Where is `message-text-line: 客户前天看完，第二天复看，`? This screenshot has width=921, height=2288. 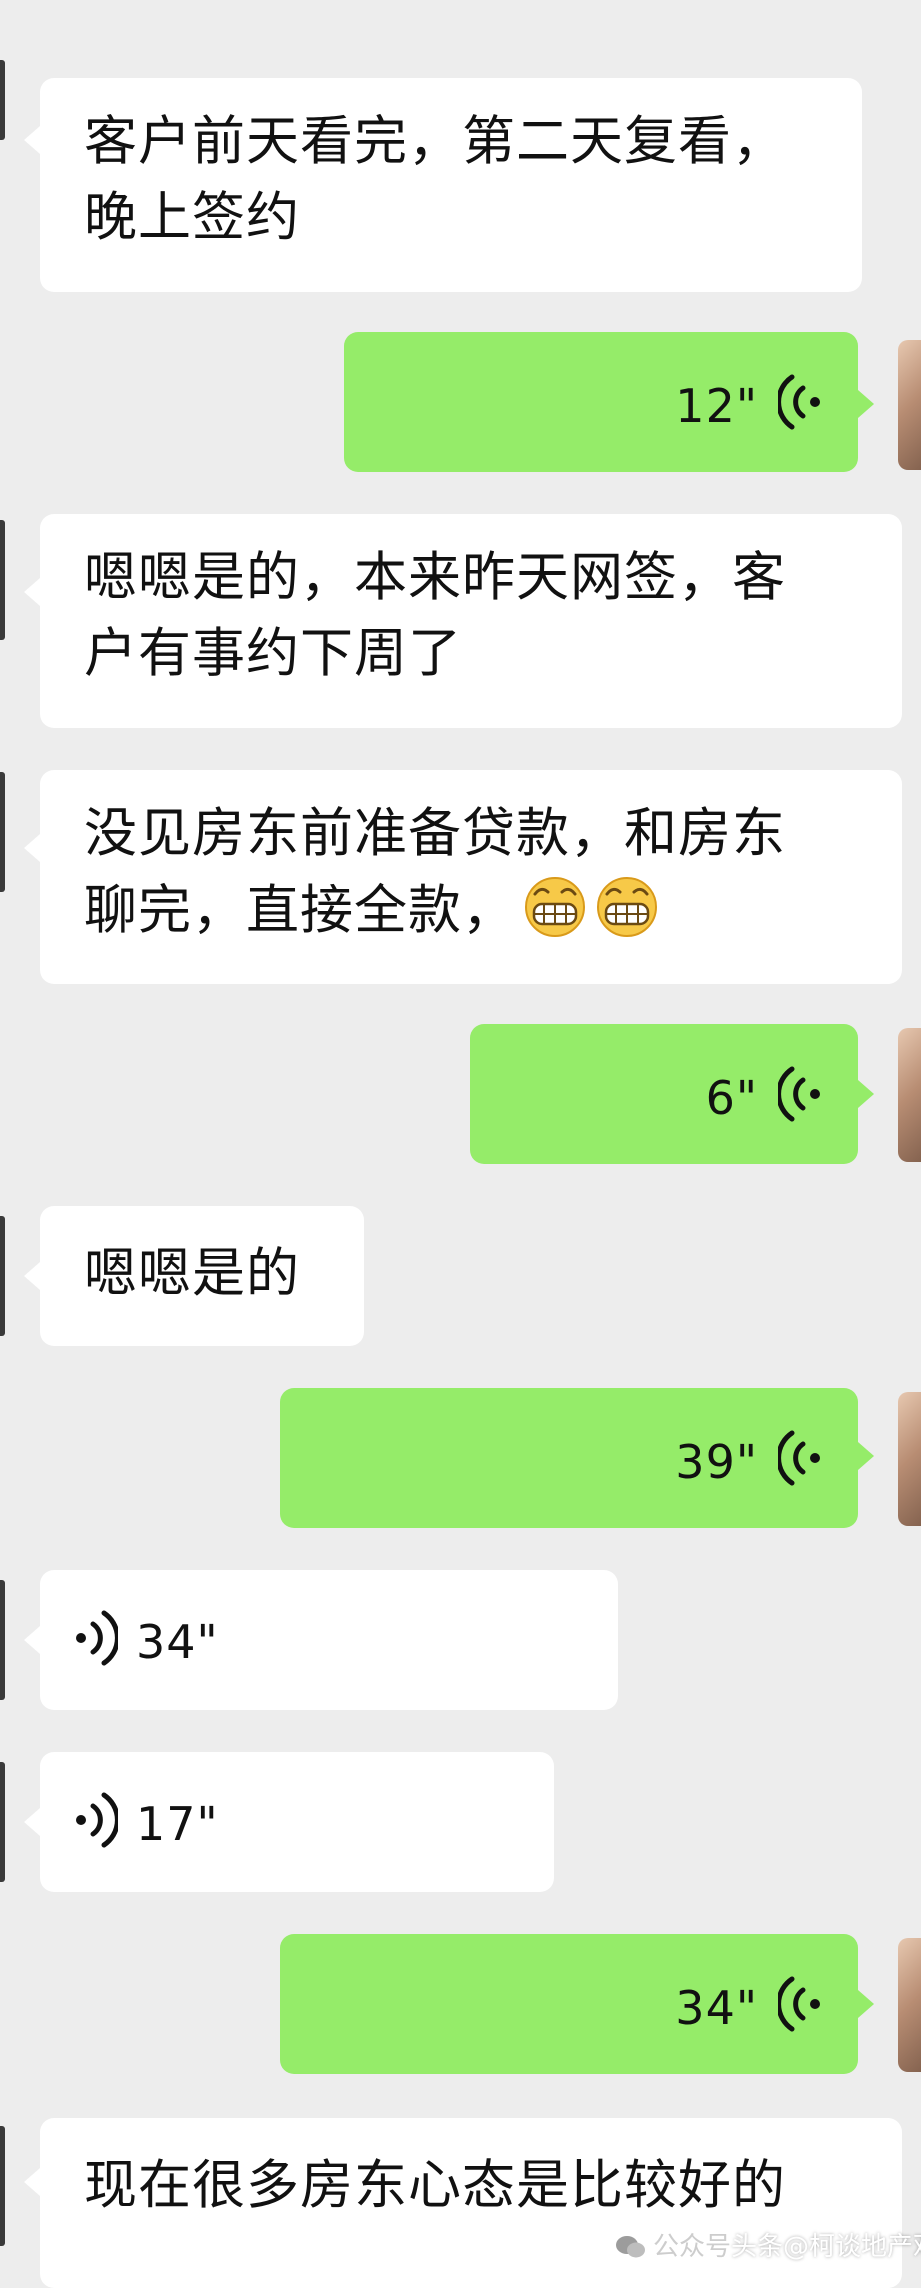
message-text-line: 客户前天看完，第二天复看， is located at coordinates (435, 141).